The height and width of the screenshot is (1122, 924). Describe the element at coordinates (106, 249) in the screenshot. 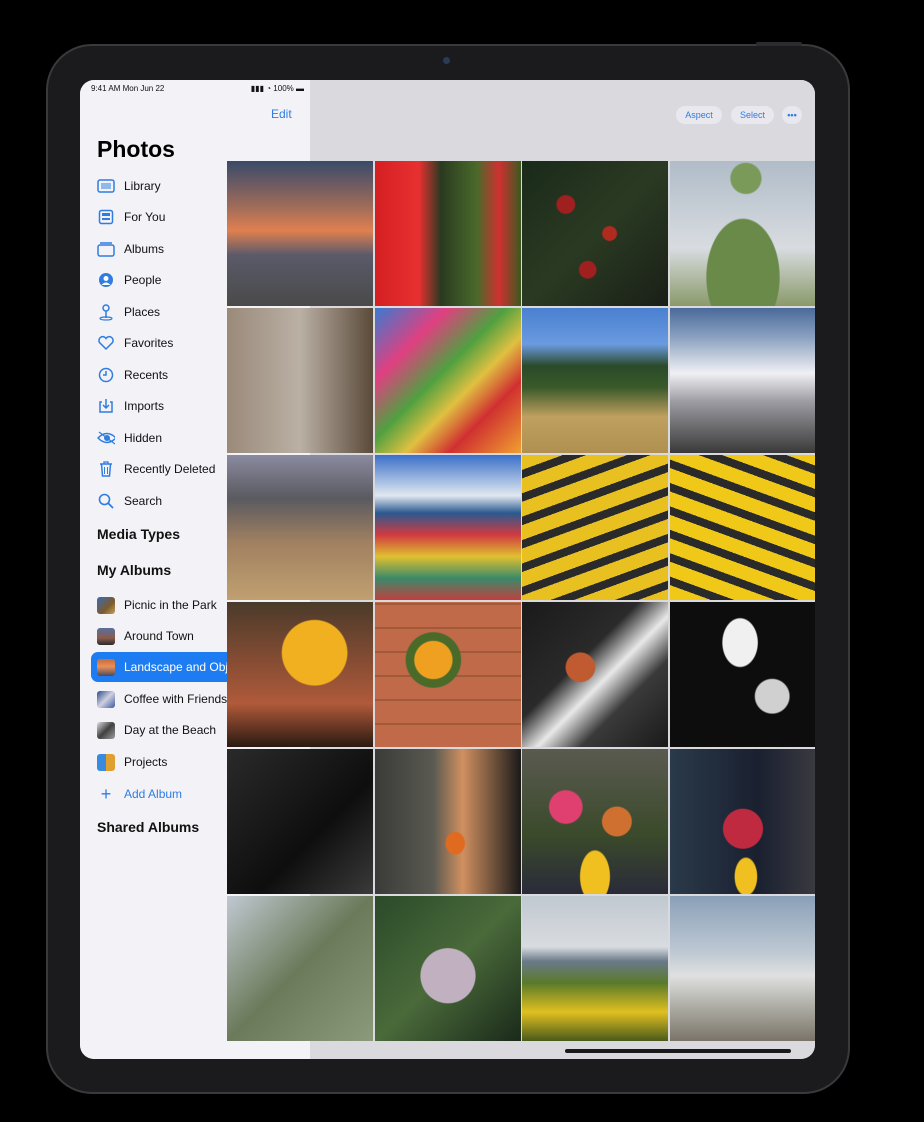

I see `albums-icon` at that location.